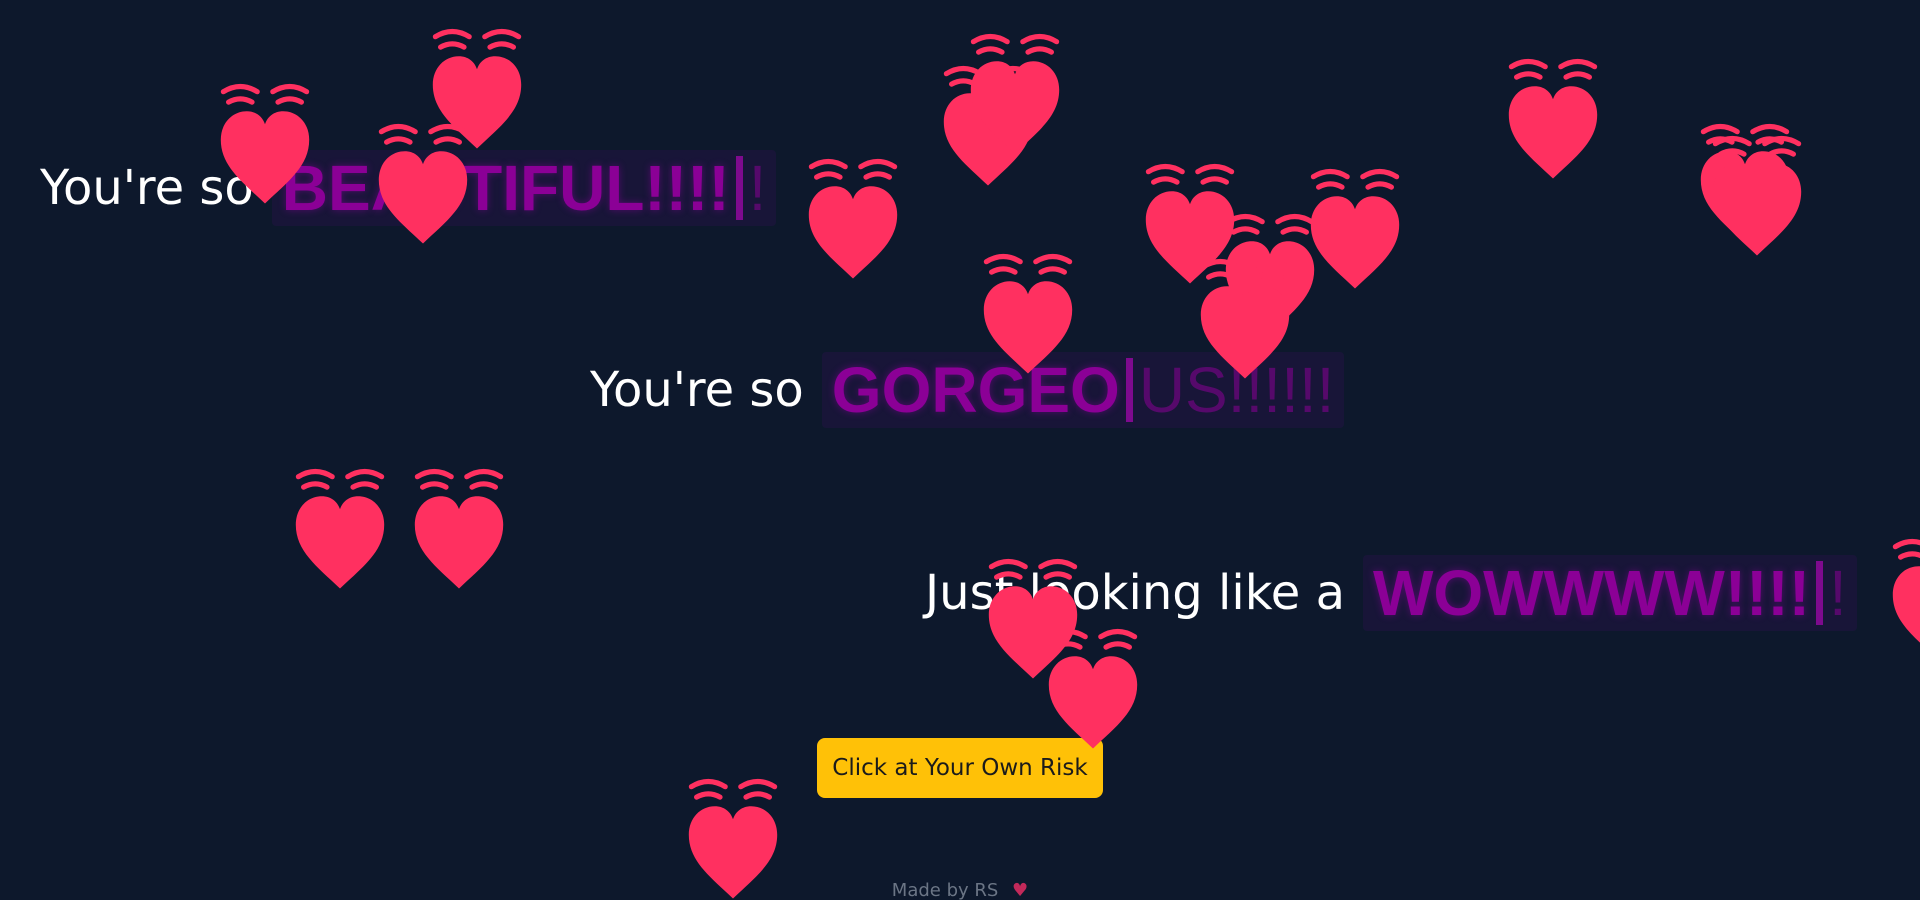 This screenshot has height=900, width=1920. Describe the element at coordinates (1020, 890) in the screenshot. I see `heart-icon: ♥` at that location.